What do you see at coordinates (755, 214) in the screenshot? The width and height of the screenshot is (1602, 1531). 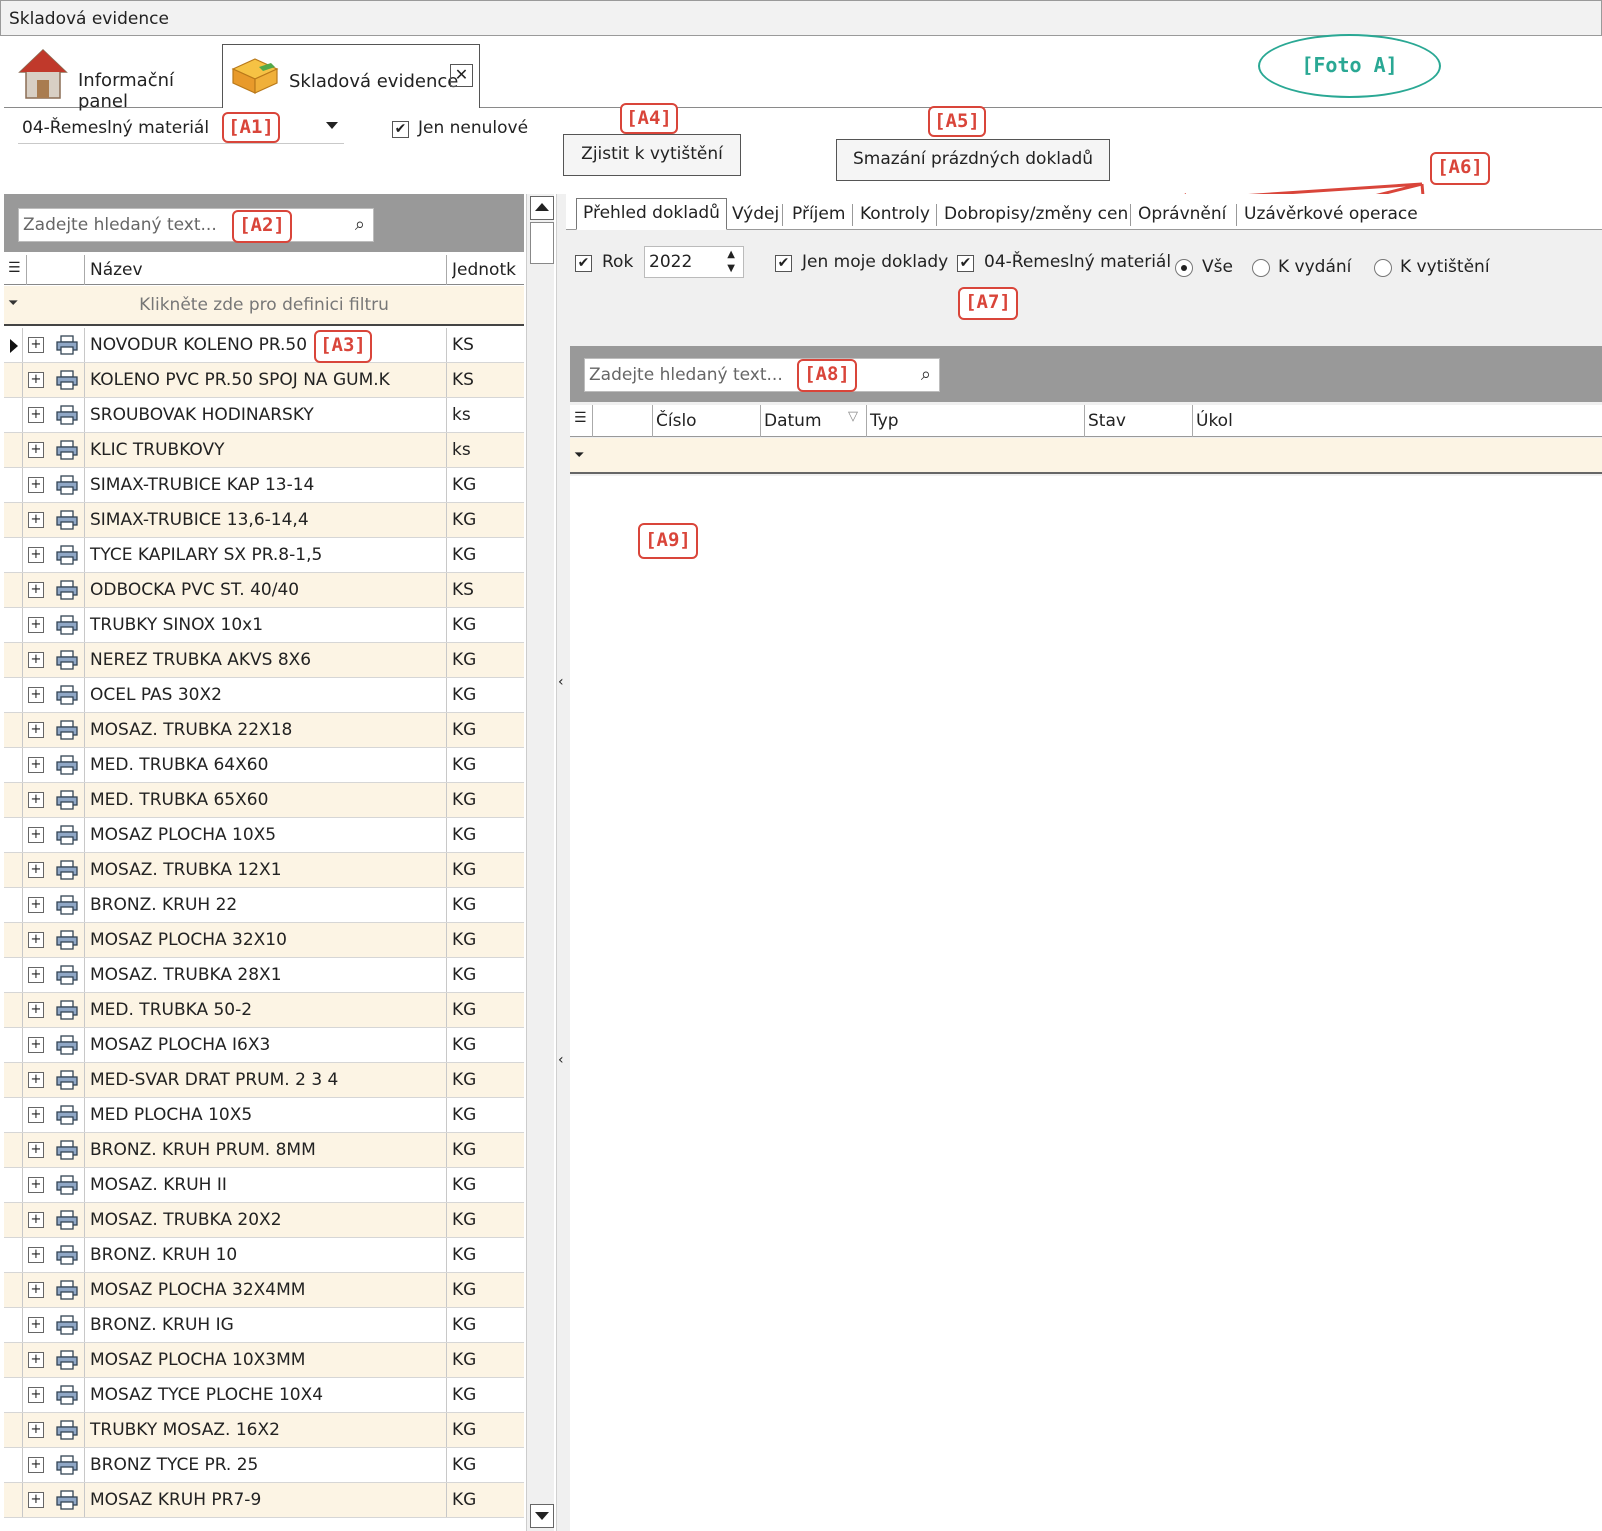 I see `tab-vydej: Výdej` at bounding box center [755, 214].